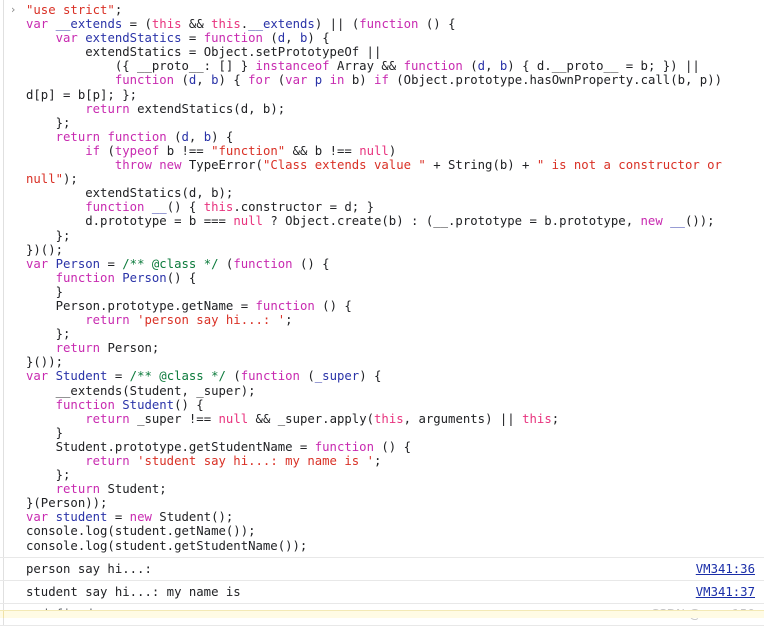  Describe the element at coordinates (133, 591) in the screenshot. I see `log-message: student say hi...: my name is` at that location.